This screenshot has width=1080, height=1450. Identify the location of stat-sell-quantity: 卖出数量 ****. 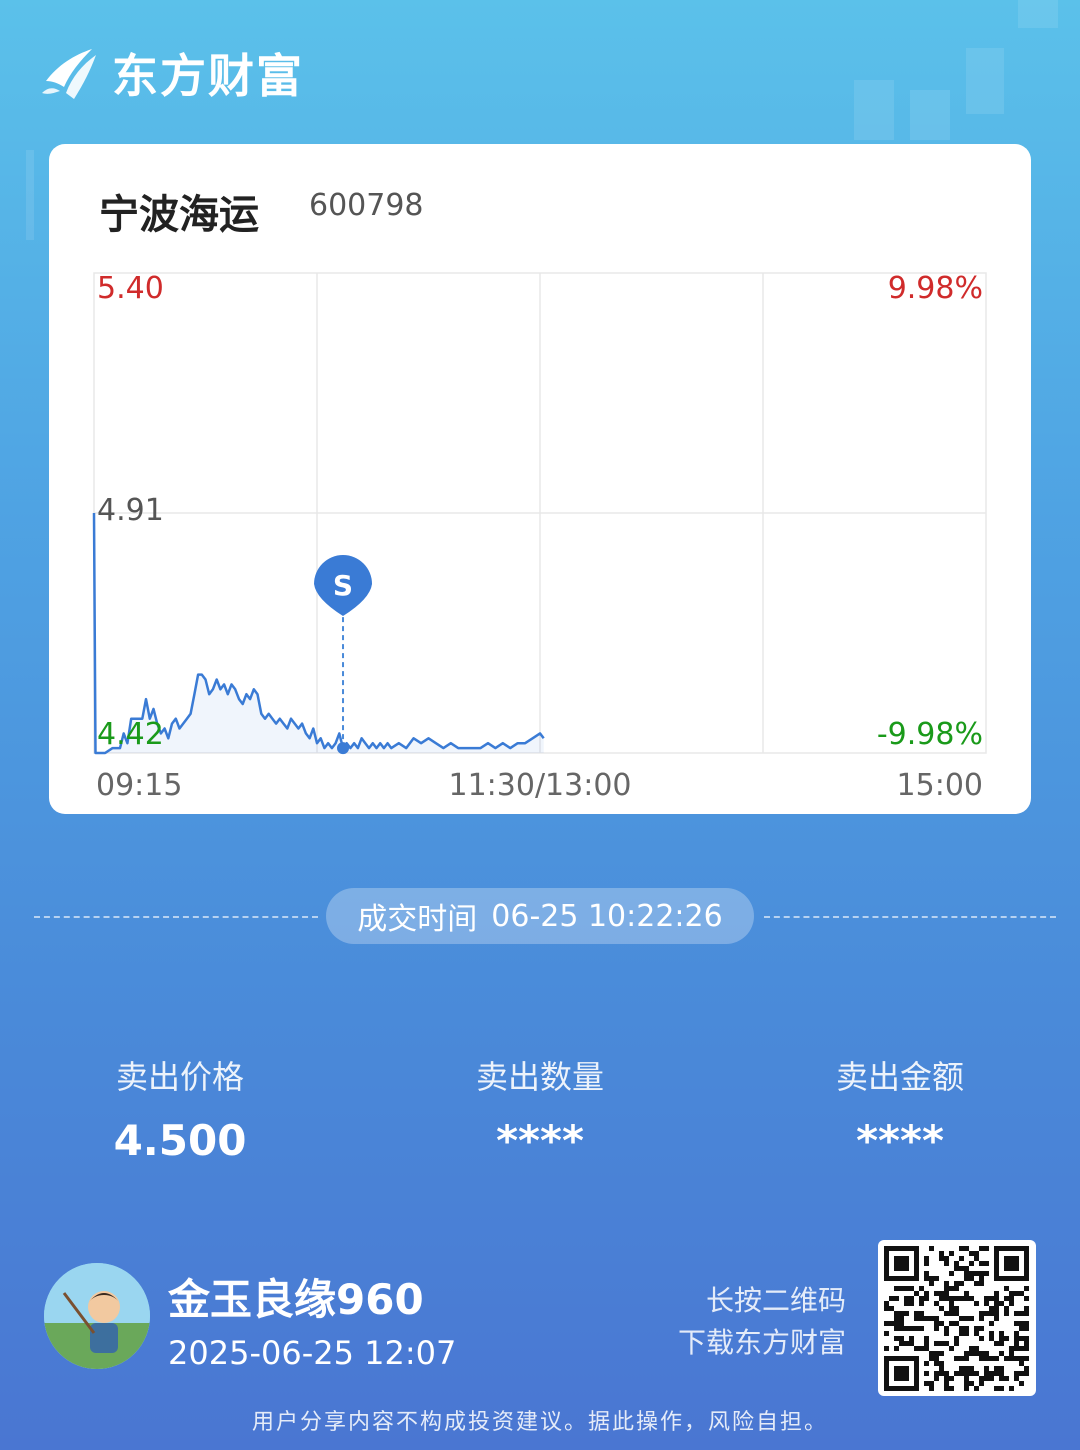
(540, 1108).